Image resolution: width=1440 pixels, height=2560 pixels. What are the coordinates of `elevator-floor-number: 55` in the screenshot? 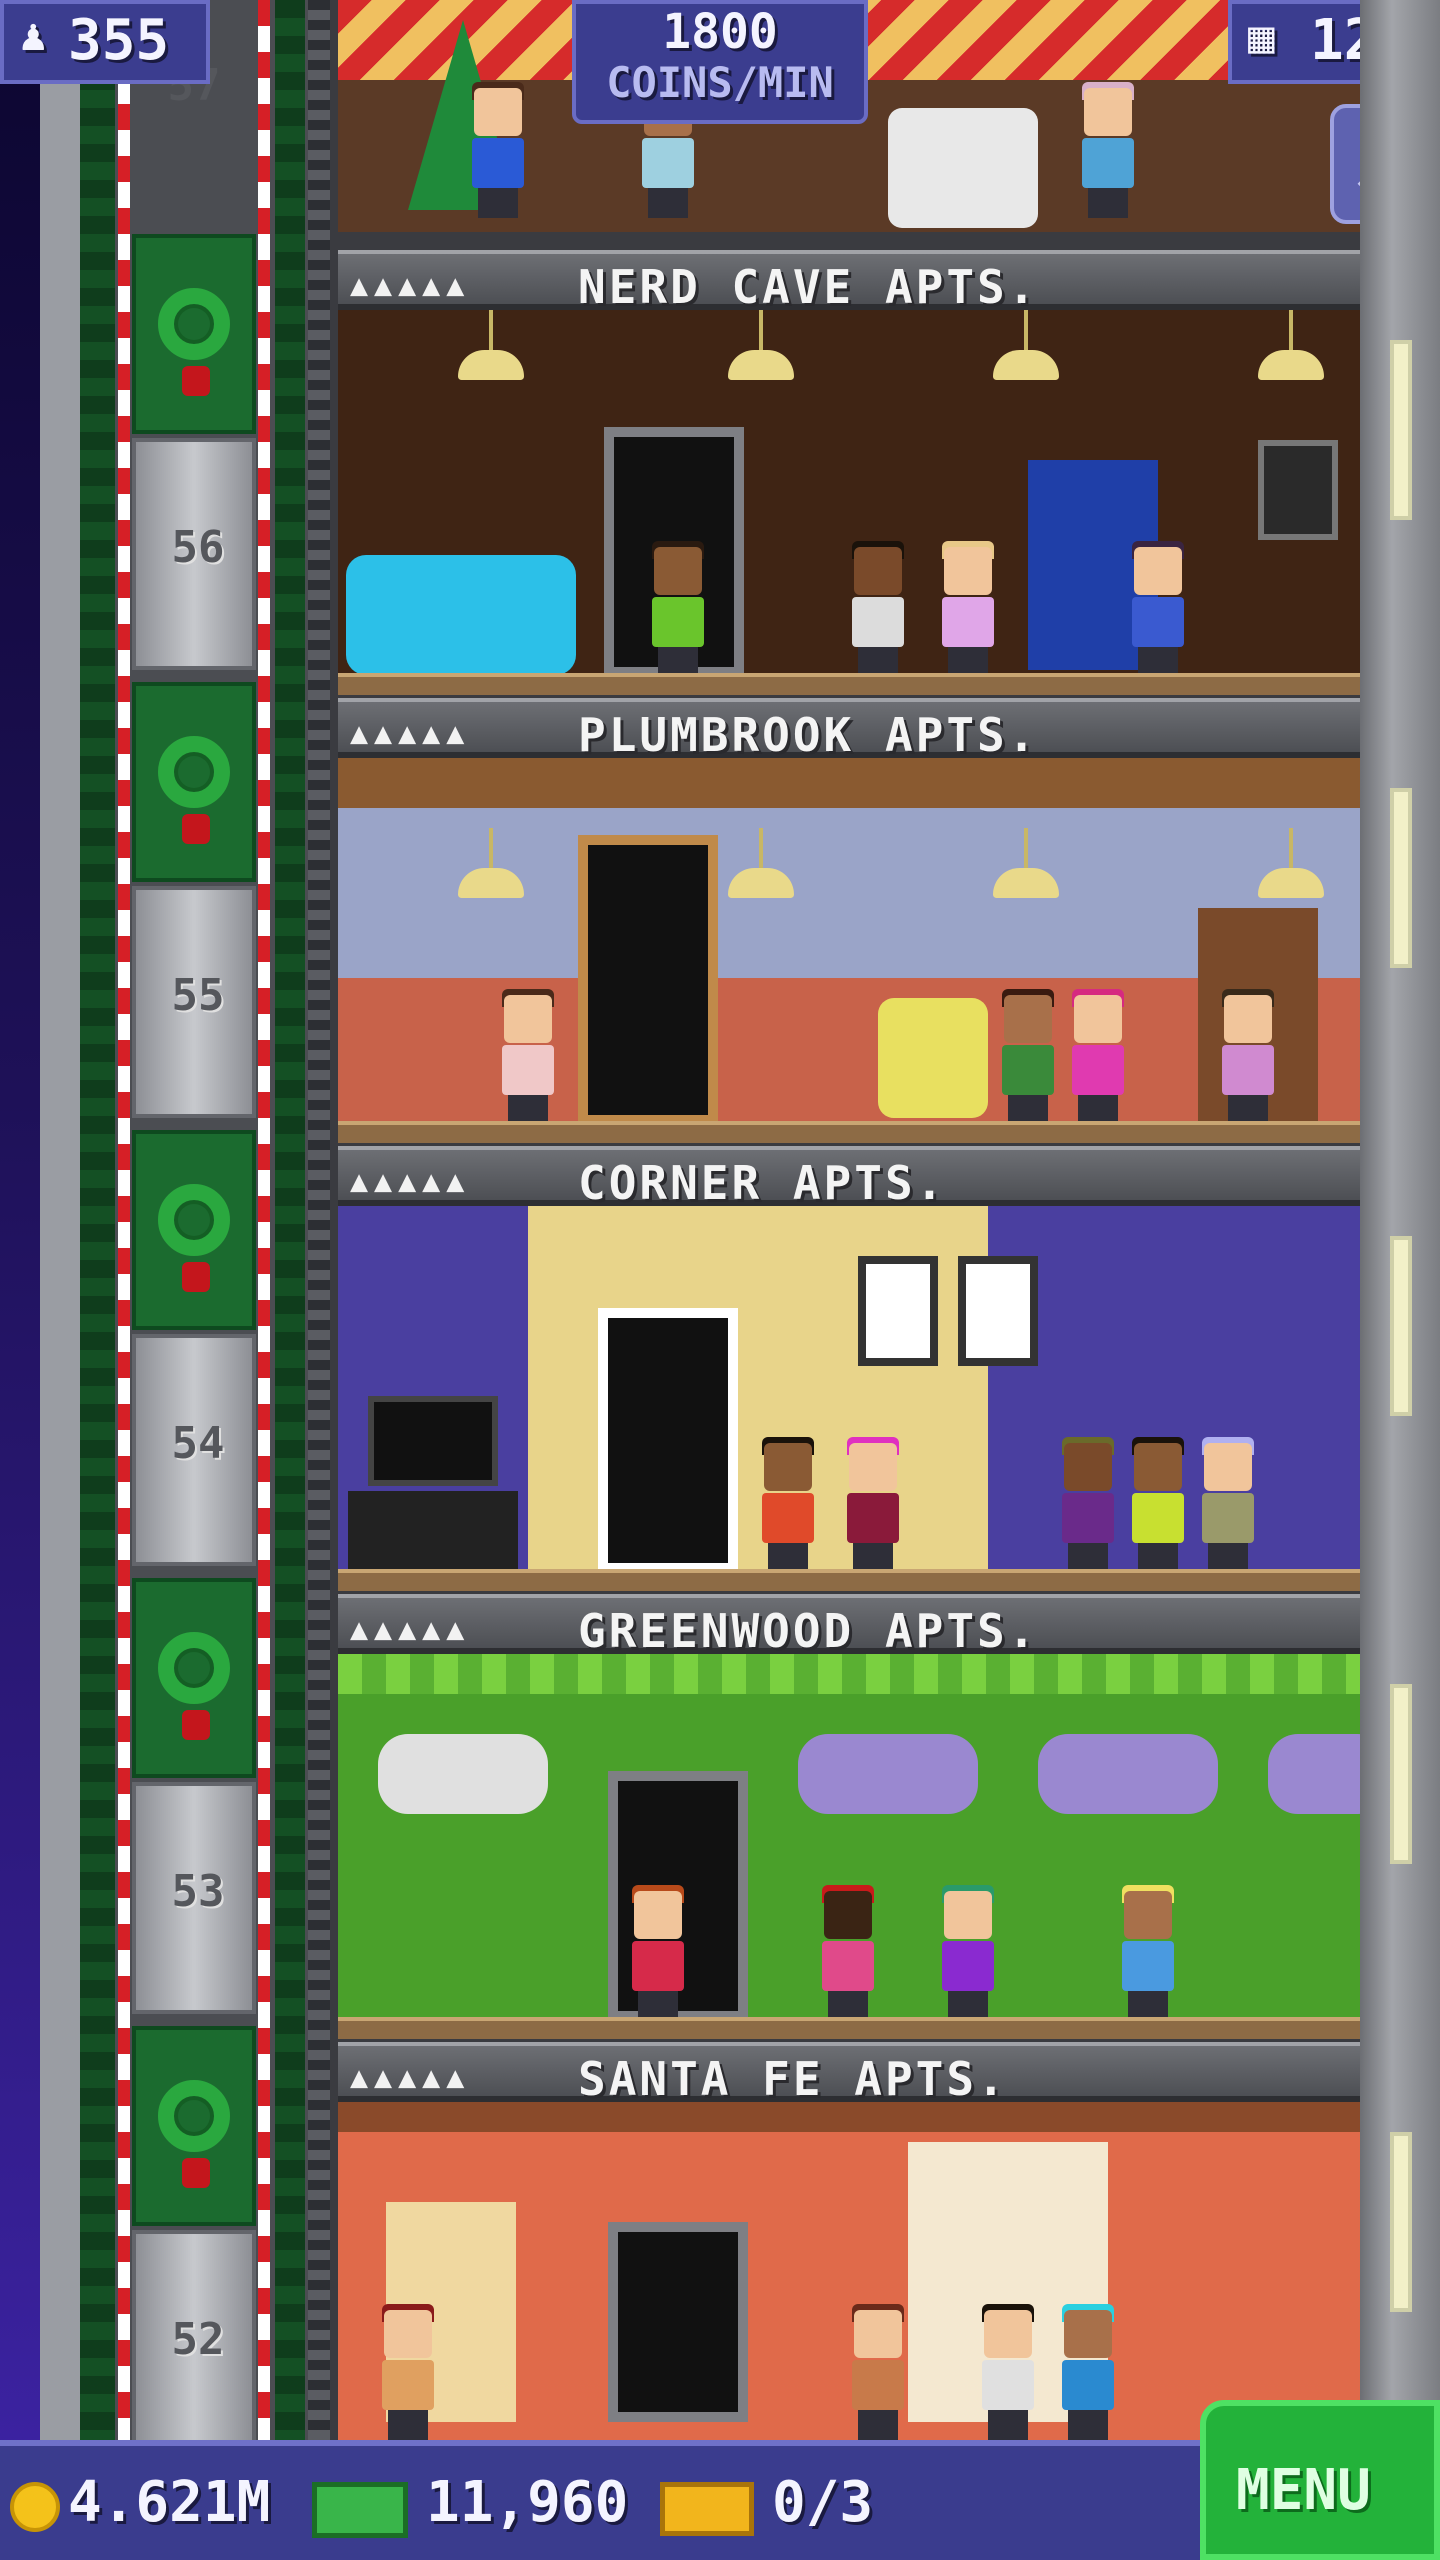 It's located at (198, 995).